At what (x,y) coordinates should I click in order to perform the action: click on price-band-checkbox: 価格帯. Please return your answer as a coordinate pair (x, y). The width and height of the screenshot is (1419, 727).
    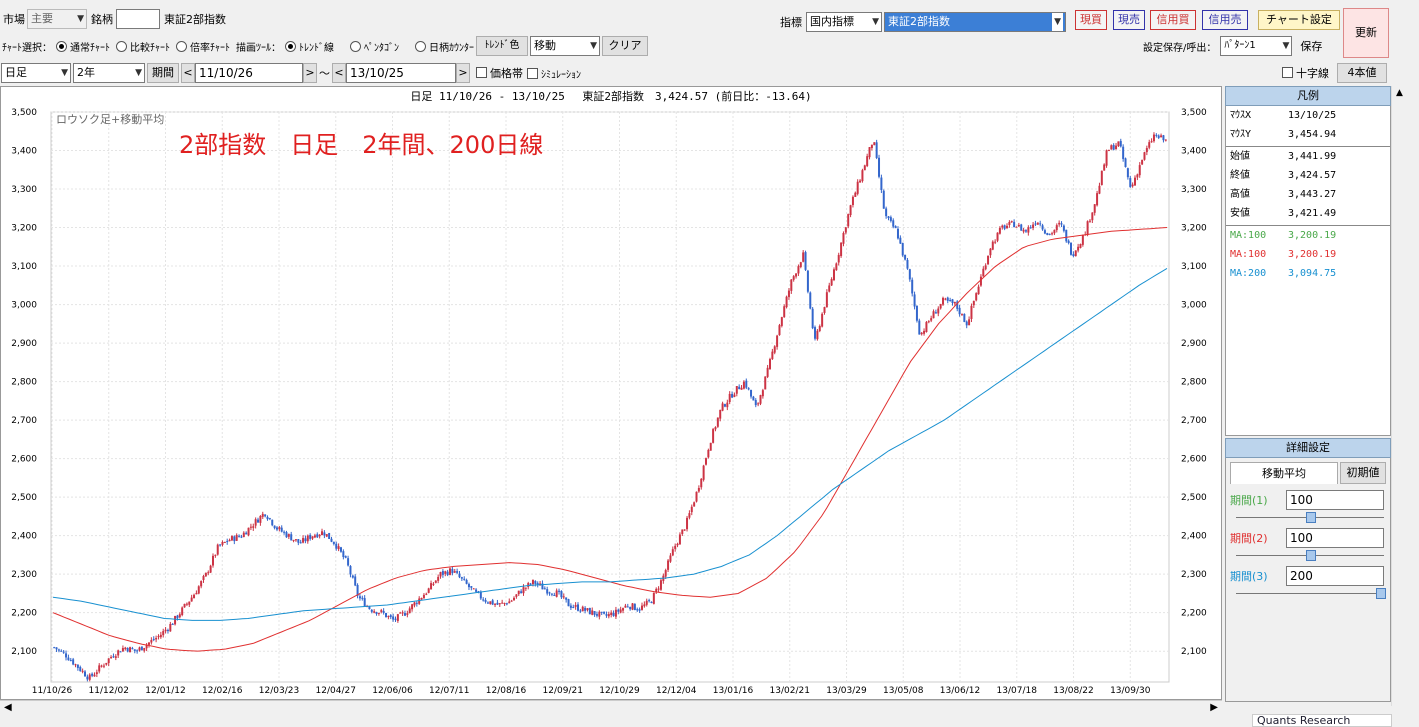
    Looking at the image, I should click on (499, 73).